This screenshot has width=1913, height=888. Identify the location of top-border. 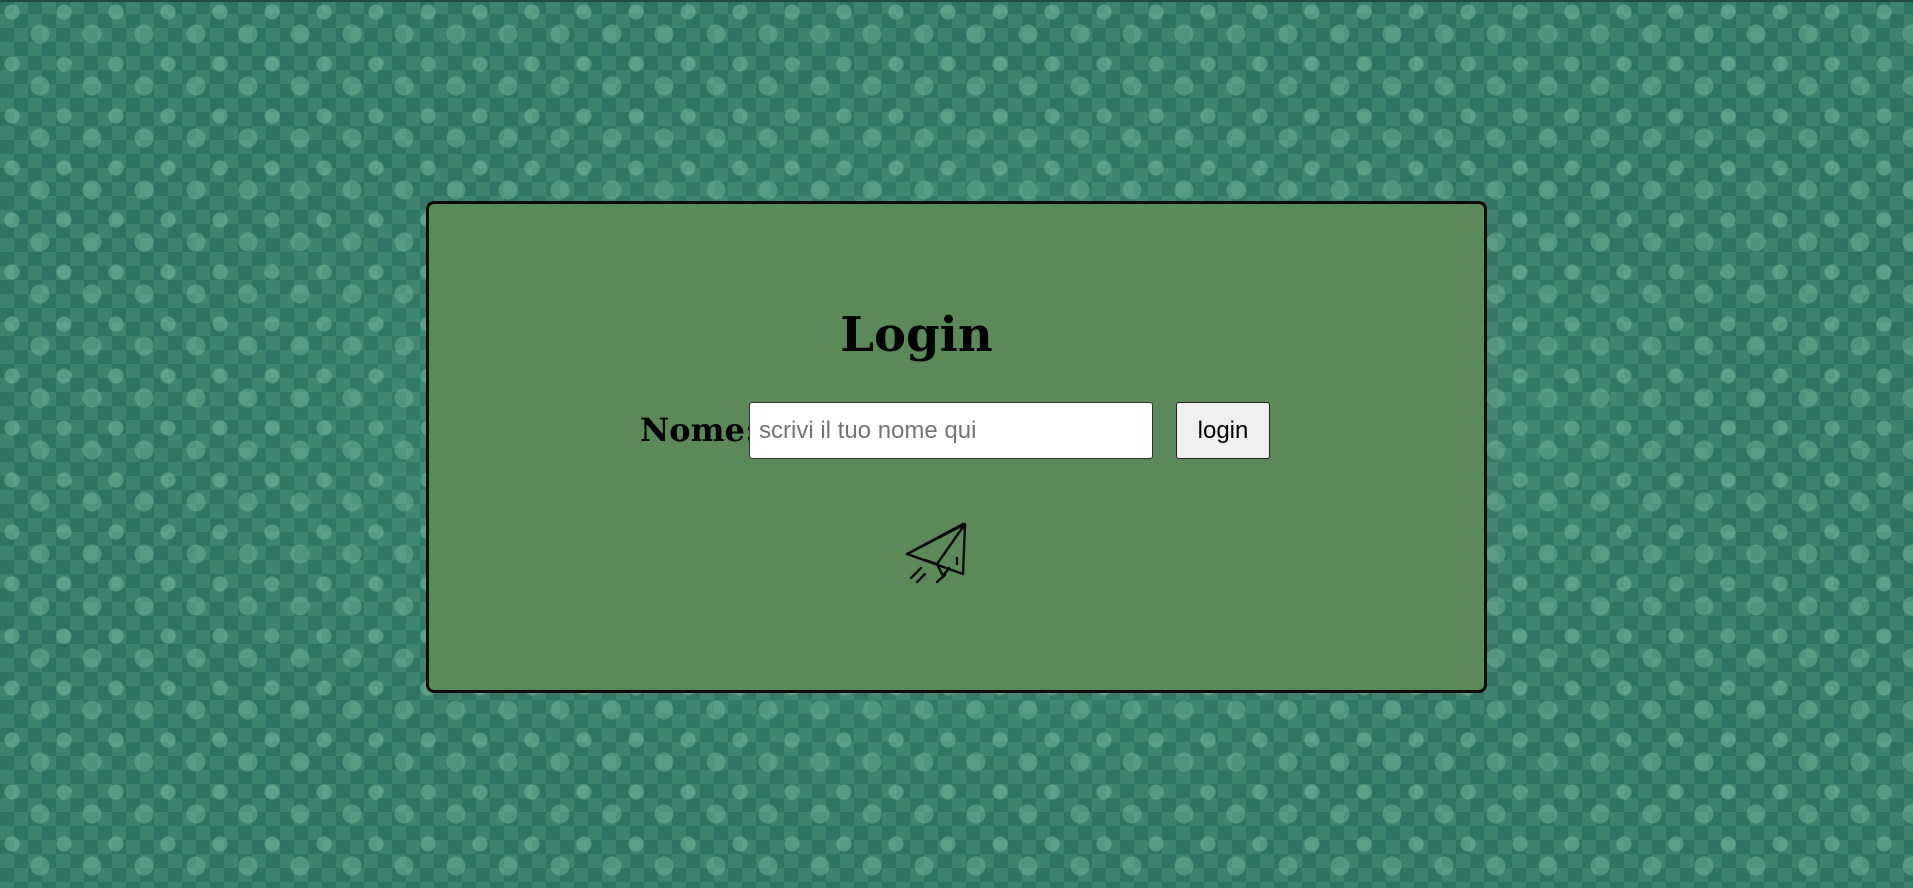
(956, 1).